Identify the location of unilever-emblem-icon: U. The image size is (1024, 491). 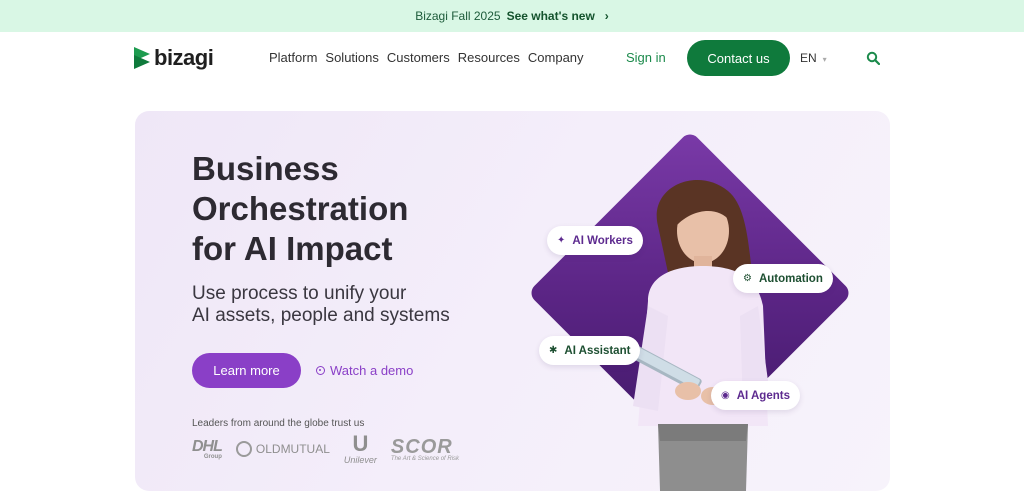
(360, 443).